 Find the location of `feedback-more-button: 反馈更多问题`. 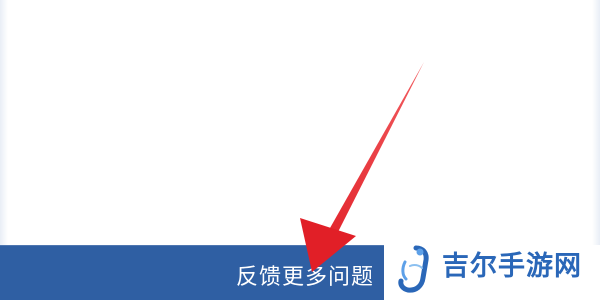

feedback-more-button: 反馈更多问题 is located at coordinates (192, 272).